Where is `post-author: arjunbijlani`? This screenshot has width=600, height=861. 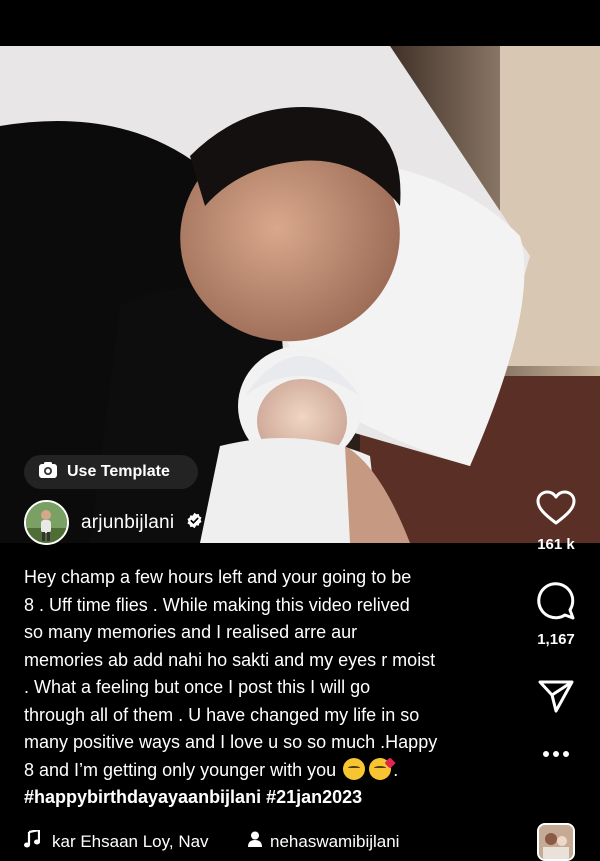 post-author: arjunbijlani is located at coordinates (113, 522).